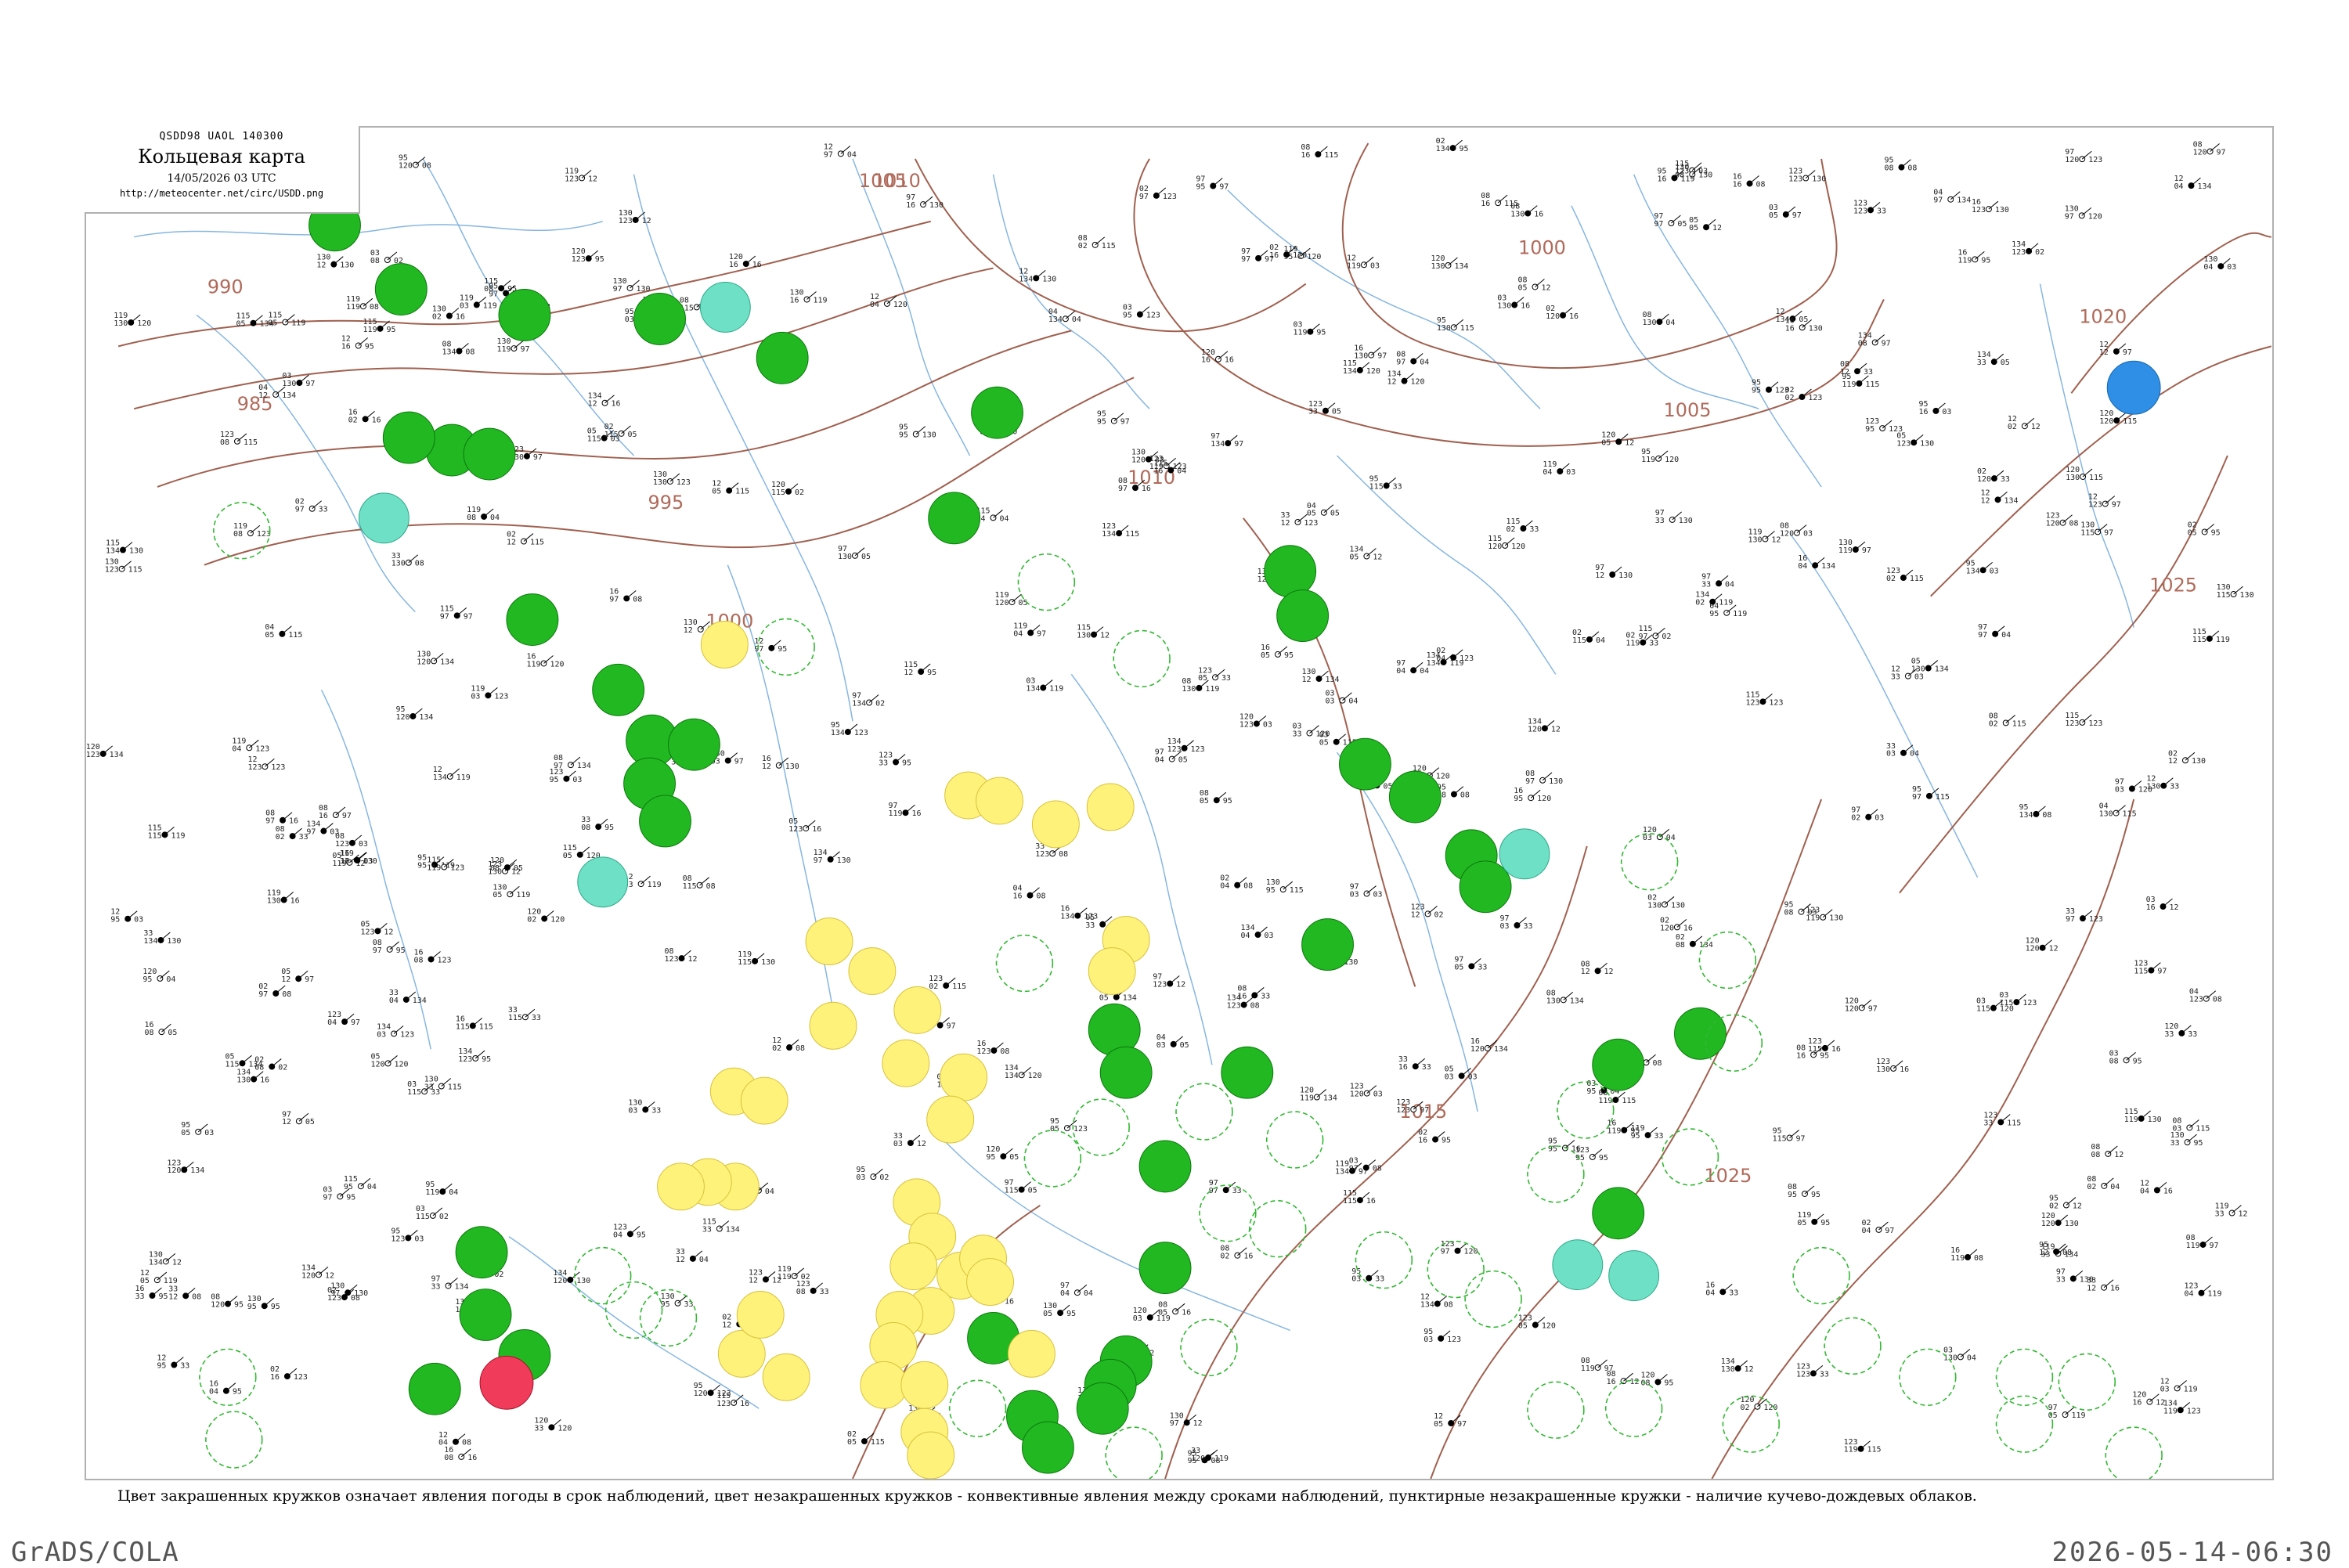 The height and width of the screenshot is (1568, 2349). Describe the element at coordinates (888, 301) in the screenshot. I see `station-plot: 1204 120` at that location.